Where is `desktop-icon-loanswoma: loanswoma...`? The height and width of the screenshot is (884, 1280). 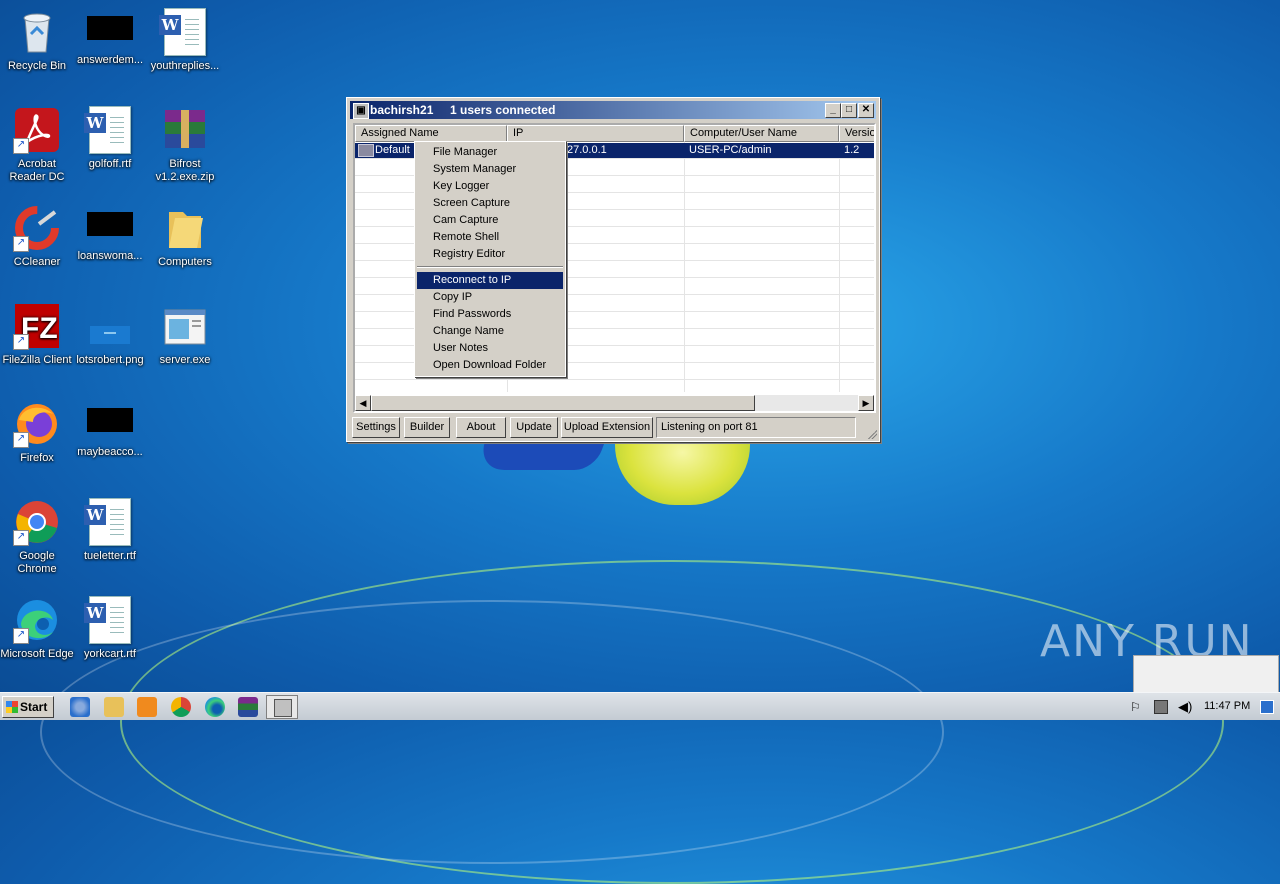
desktop-icon-loanswoma: loanswoma... is located at coordinates (110, 230).